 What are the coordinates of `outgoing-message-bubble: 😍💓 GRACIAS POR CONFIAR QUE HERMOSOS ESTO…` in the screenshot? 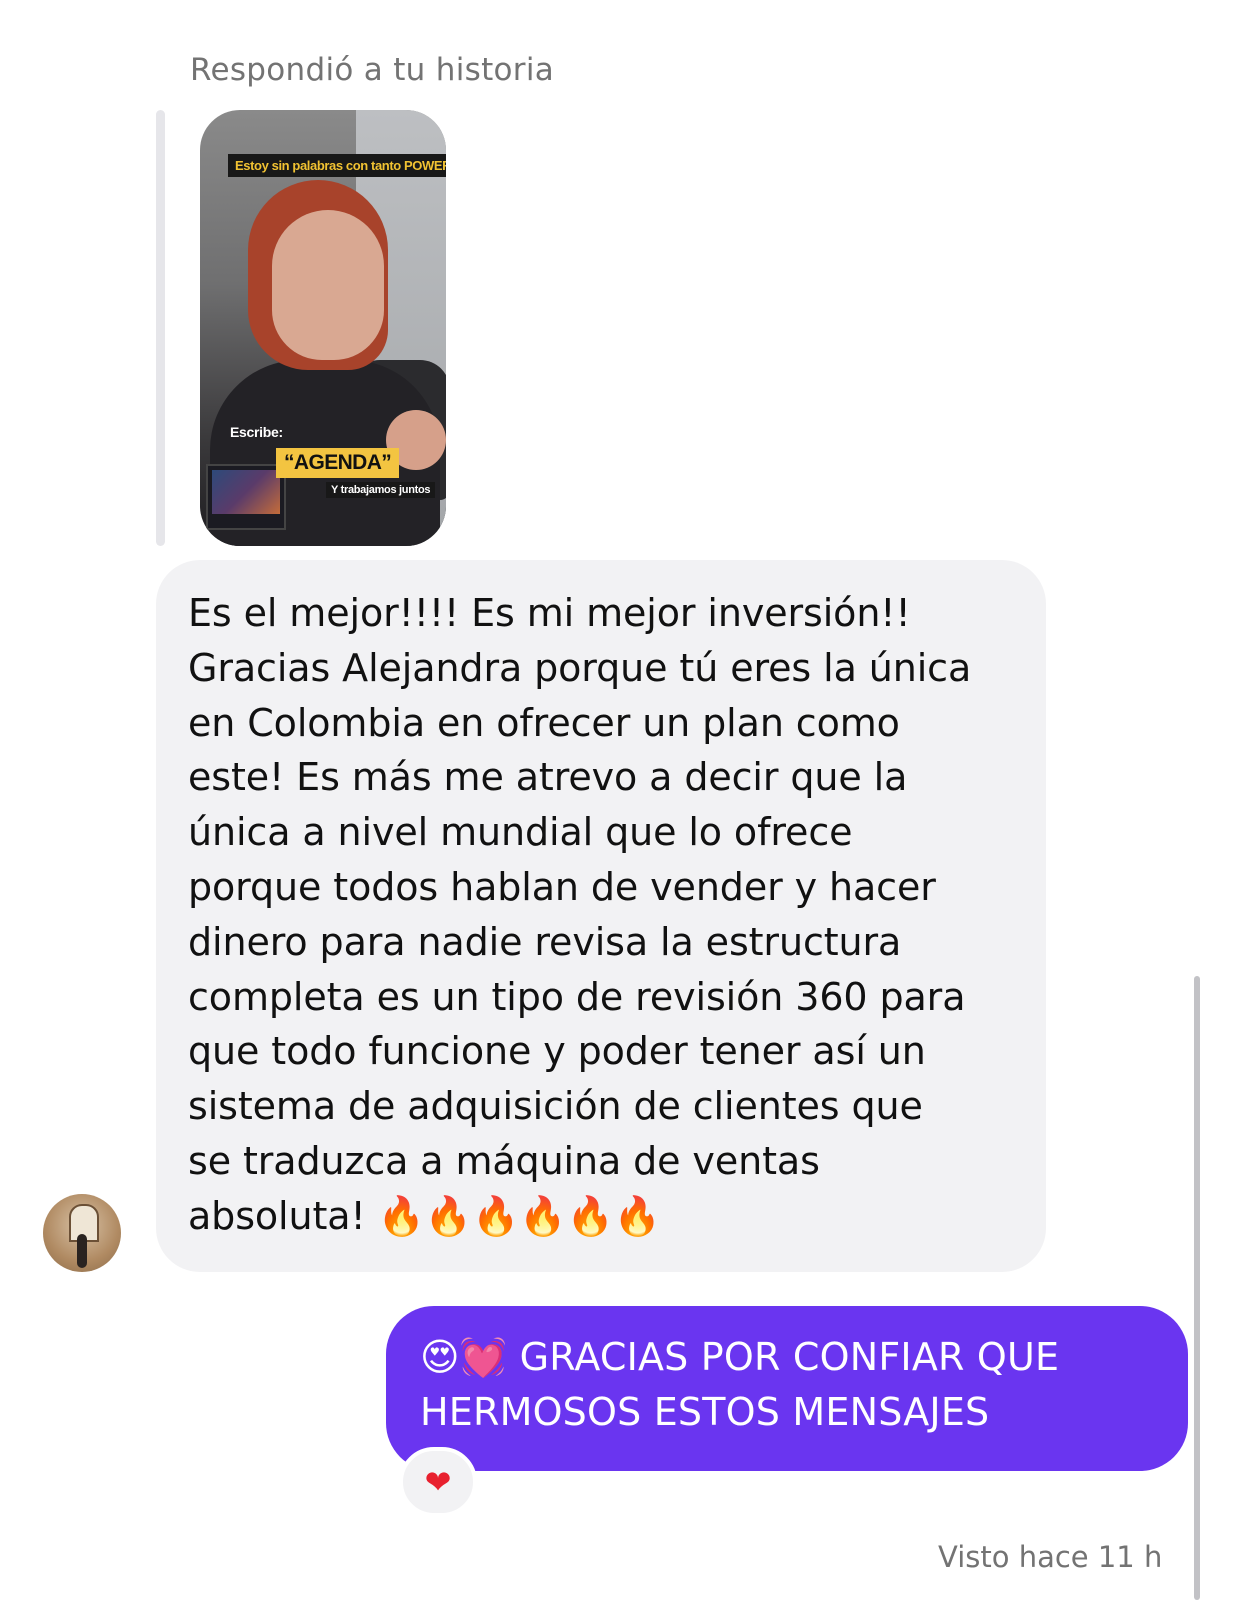 It's located at (787, 1388).